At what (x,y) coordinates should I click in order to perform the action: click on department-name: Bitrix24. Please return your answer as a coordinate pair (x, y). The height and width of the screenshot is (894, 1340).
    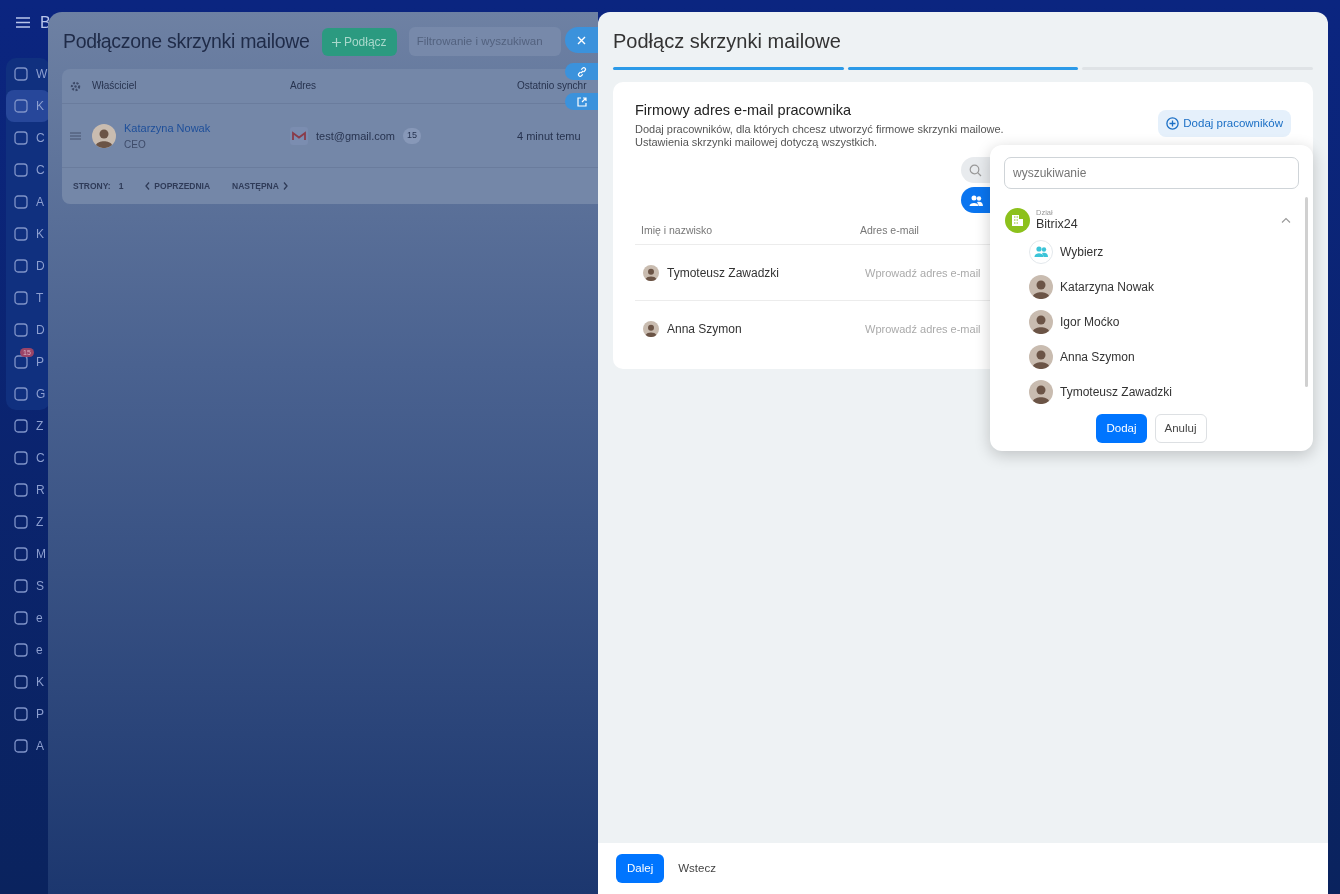
    Looking at the image, I should click on (1057, 224).